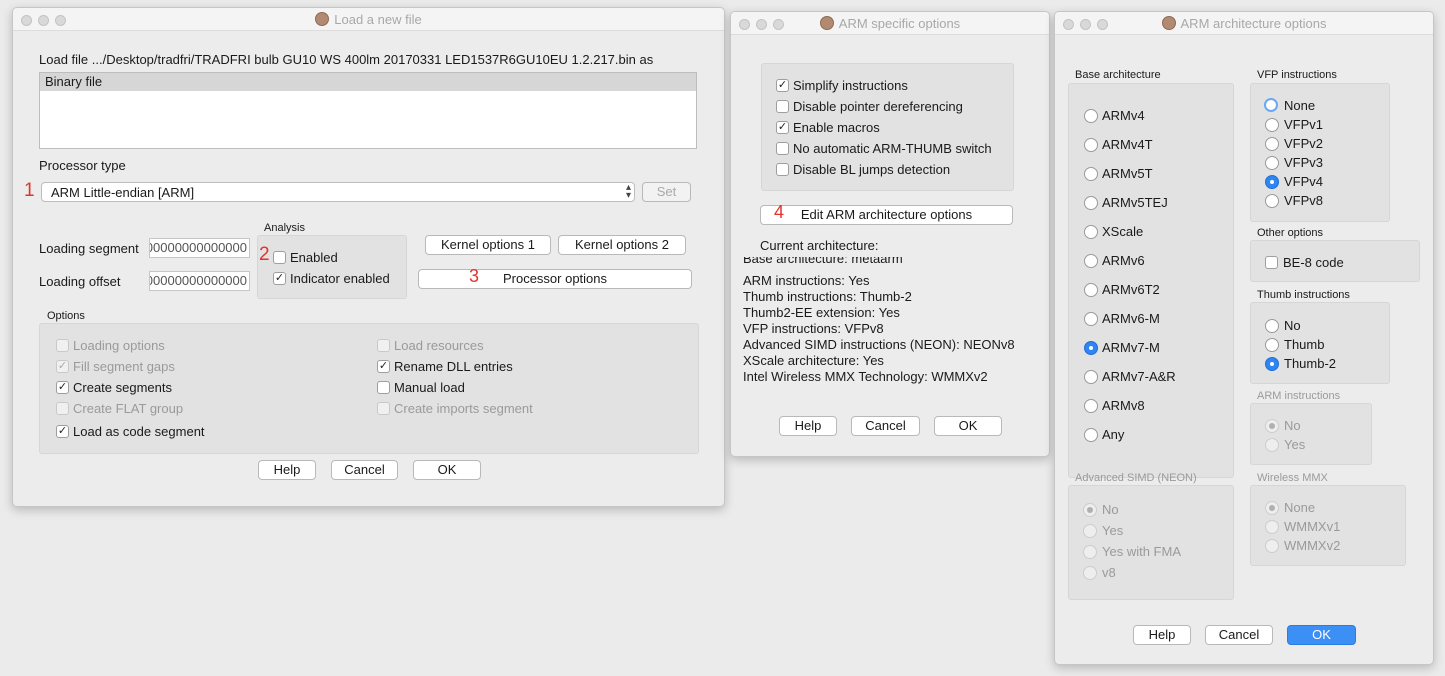 The width and height of the screenshot is (1445, 676). What do you see at coordinates (782, 148) in the screenshot?
I see `no-arm-thumb-switch-checkbox` at bounding box center [782, 148].